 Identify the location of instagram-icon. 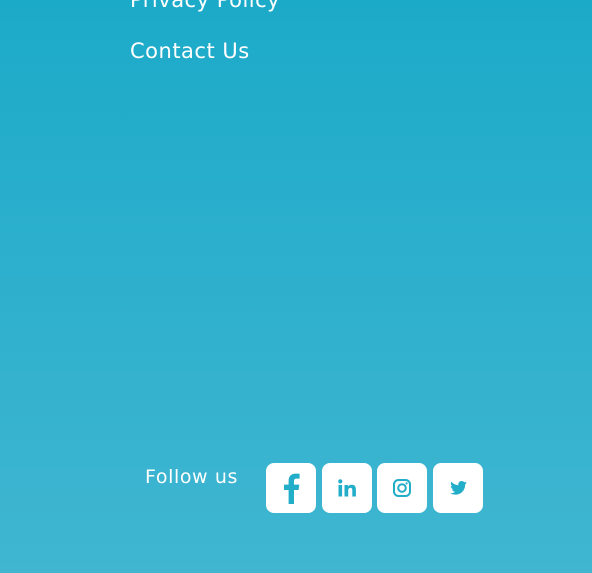
(402, 488).